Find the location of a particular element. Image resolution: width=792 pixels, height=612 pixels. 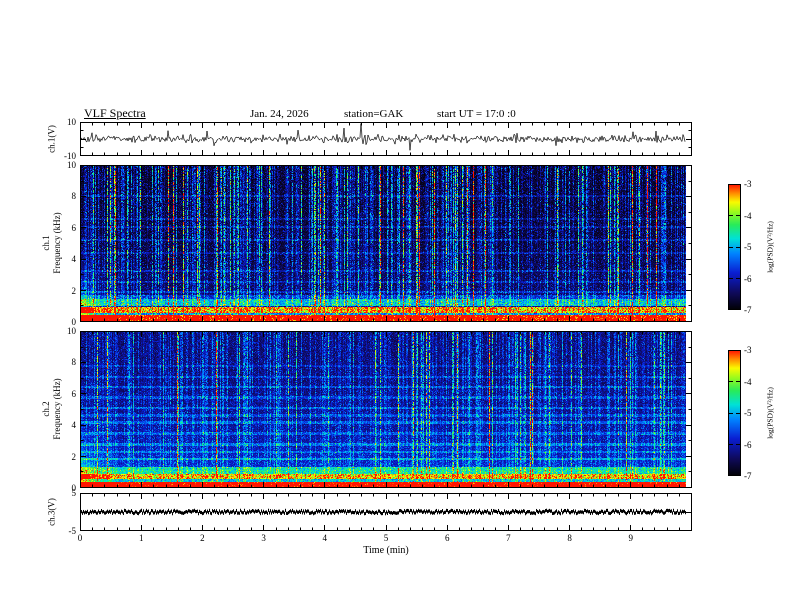

ch1-frequency-axis-label: ch.1 Frequency (kHz) is located at coordinates (52, 242).